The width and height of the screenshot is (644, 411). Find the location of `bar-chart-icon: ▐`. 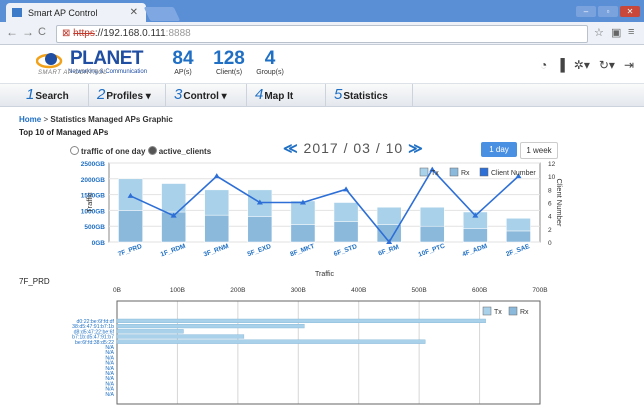

bar-chart-icon: ▐ is located at coordinates (560, 65).